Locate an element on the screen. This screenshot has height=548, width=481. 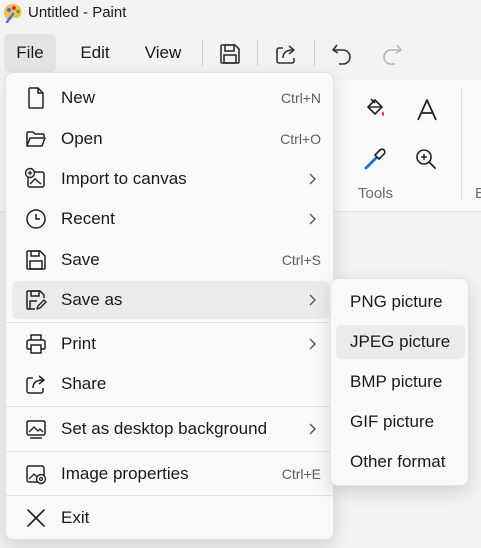
import-image-icon is located at coordinates (34, 177).